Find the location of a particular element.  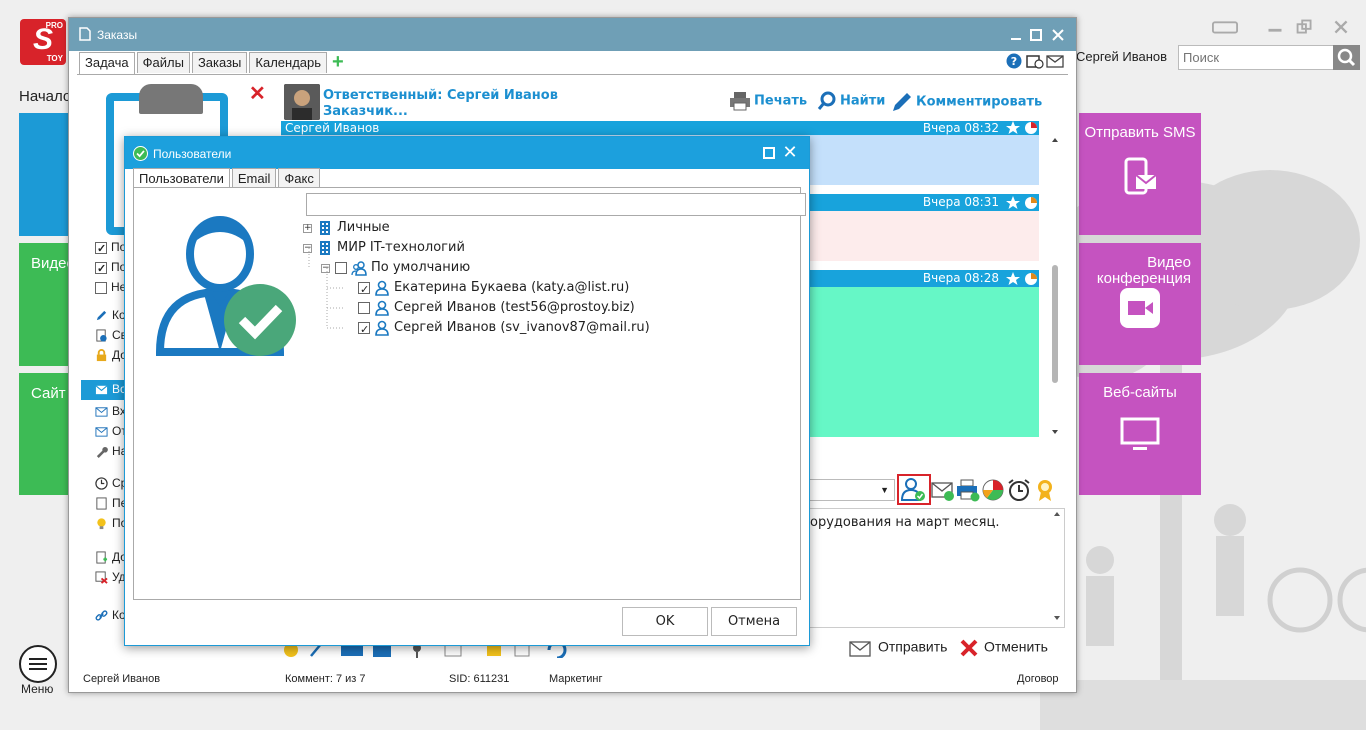

dialog-titlebar: Пользователи ✕ is located at coordinates (467, 153).